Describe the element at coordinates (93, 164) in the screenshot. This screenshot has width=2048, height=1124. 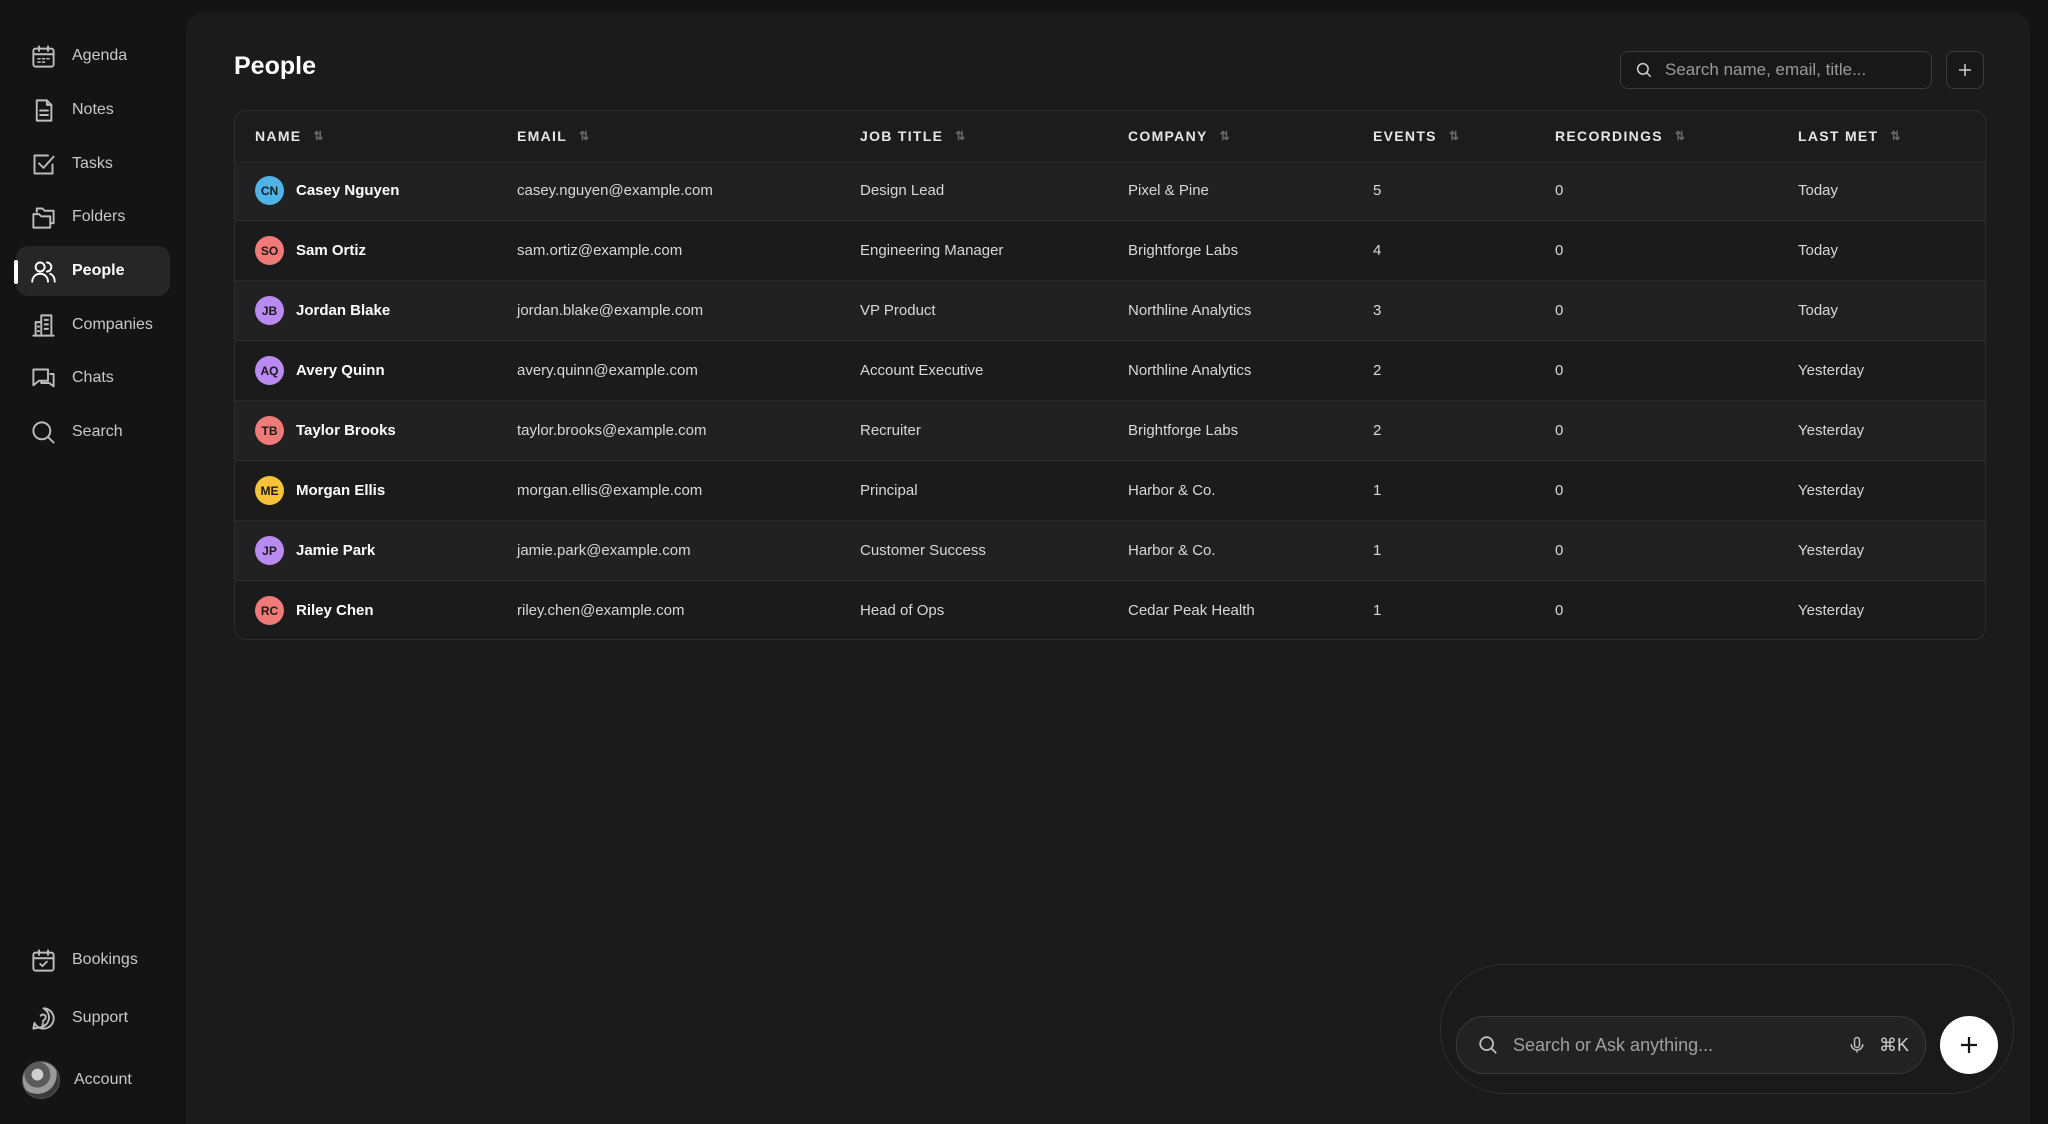
I see `sidebar-item-tasks: Tasks` at that location.